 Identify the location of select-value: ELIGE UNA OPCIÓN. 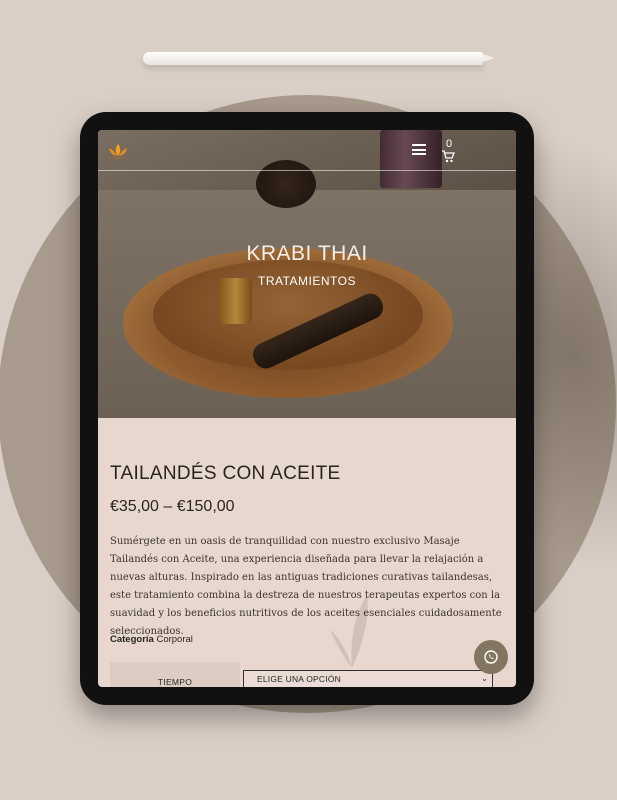
(299, 679).